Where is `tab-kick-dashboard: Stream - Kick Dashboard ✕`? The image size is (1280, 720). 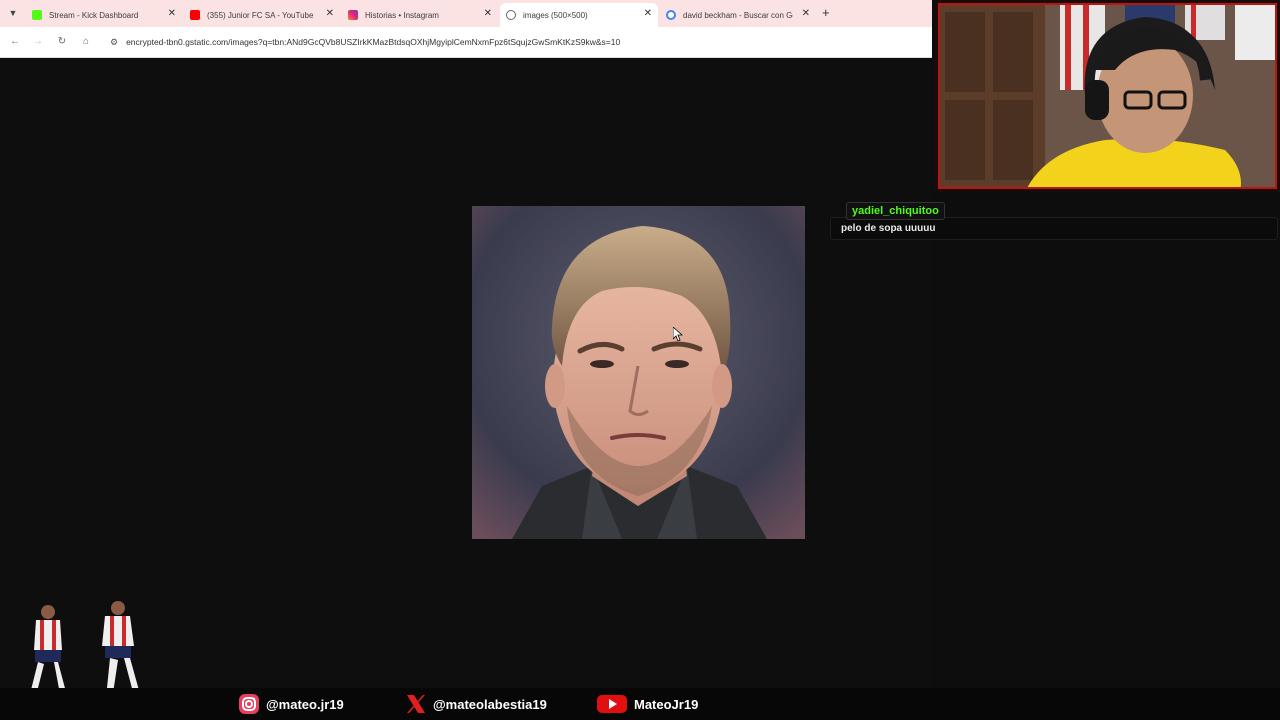 tab-kick-dashboard: Stream - Kick Dashboard ✕ is located at coordinates (104, 15).